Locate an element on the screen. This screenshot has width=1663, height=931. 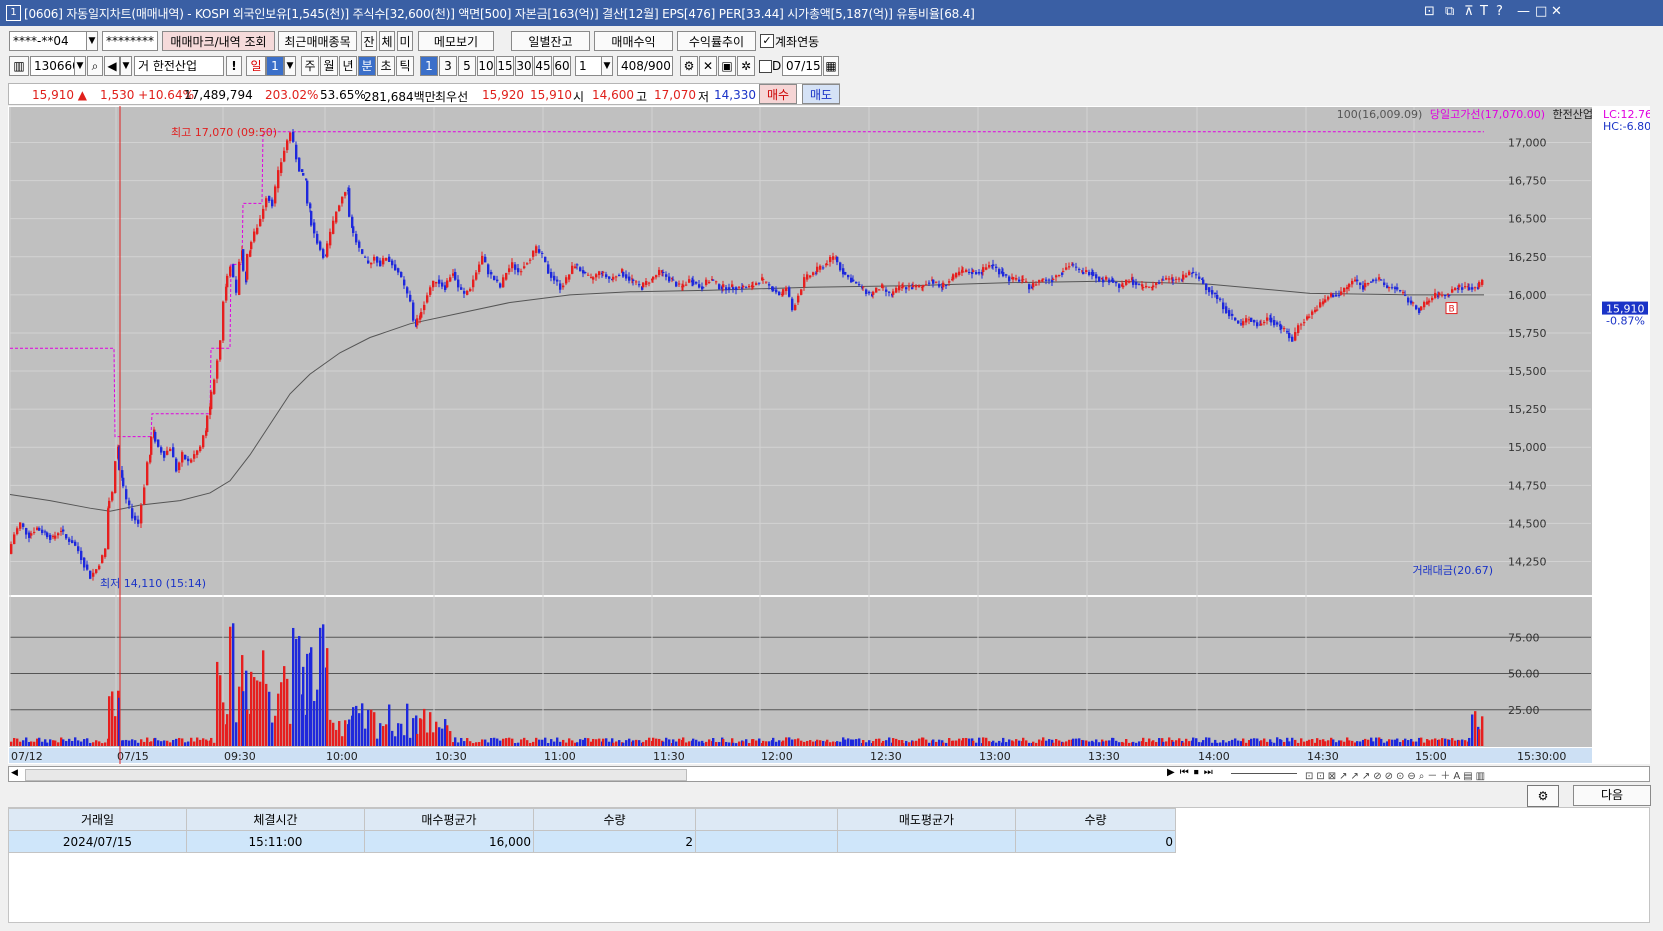
sell-button: 매도 is located at coordinates (821, 94).